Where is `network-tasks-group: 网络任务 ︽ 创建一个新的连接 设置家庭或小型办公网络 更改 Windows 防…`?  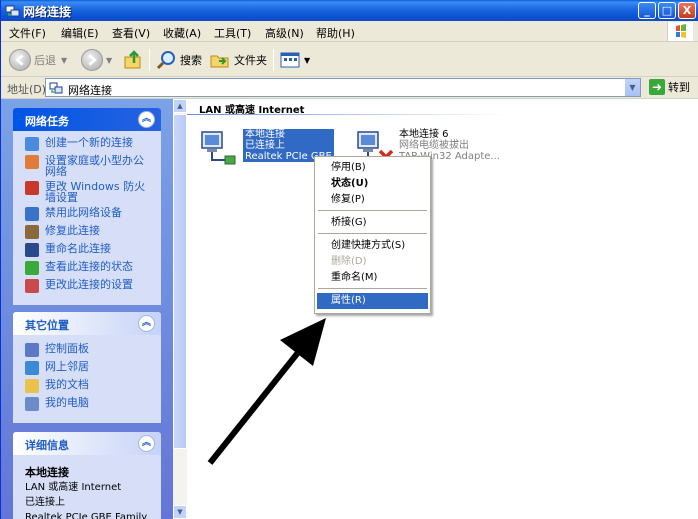
network-tasks-group: 网络任务 ︽ 创建一个新的连接 设置家庭或小型办公网络 更改 Windows 防… is located at coordinates (87, 206).